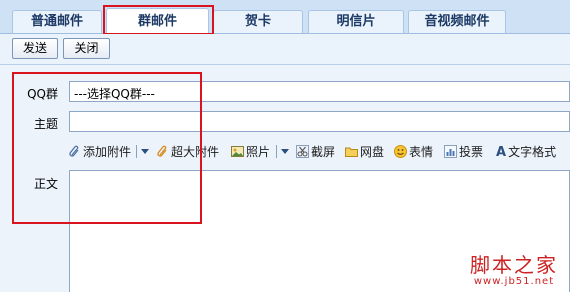  I want to click on photo-dropdown, so click(281, 152).